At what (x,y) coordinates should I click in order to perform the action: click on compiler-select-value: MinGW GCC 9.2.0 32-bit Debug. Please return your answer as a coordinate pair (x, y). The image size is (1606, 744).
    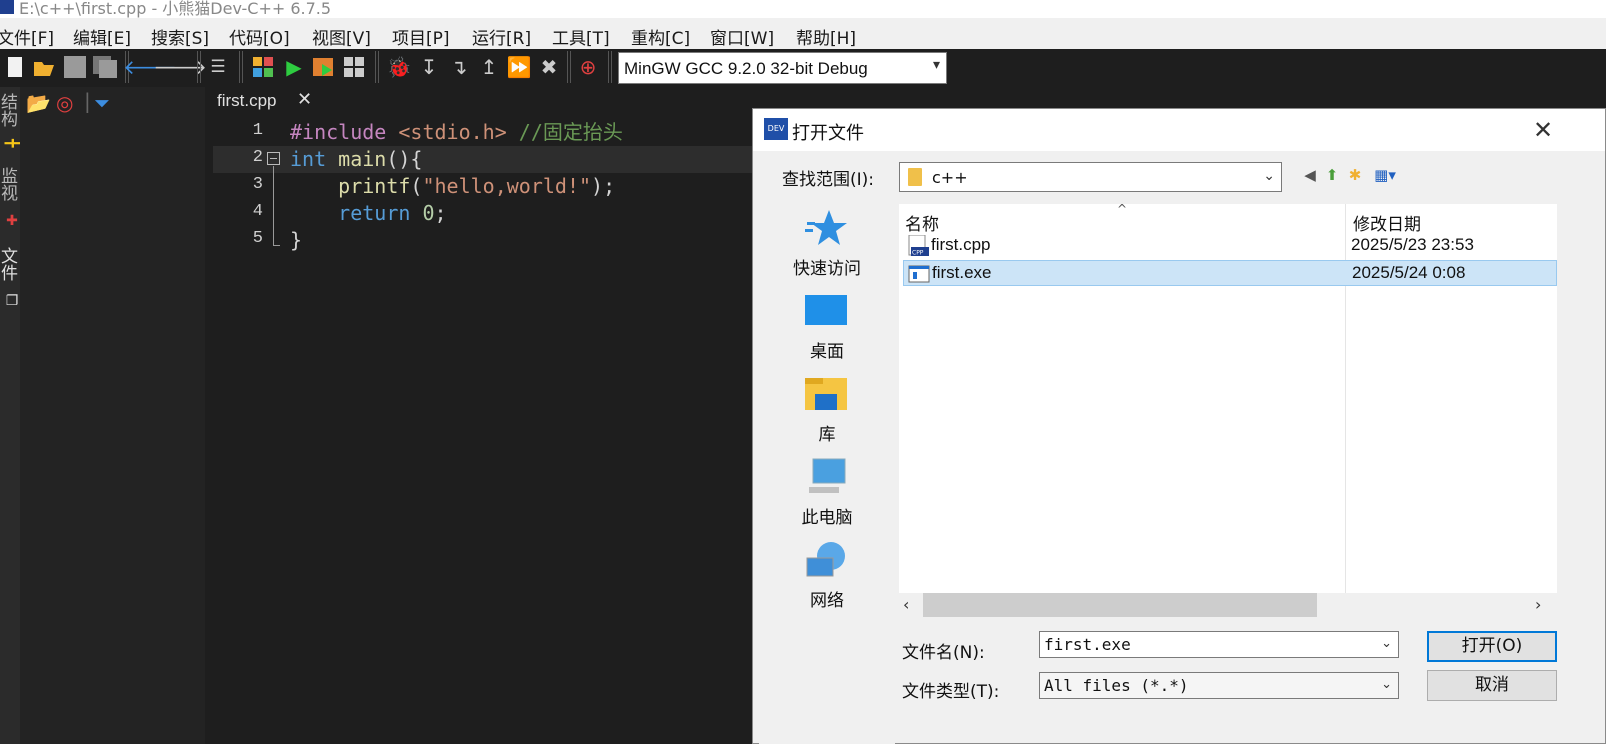
    Looking at the image, I should click on (746, 68).